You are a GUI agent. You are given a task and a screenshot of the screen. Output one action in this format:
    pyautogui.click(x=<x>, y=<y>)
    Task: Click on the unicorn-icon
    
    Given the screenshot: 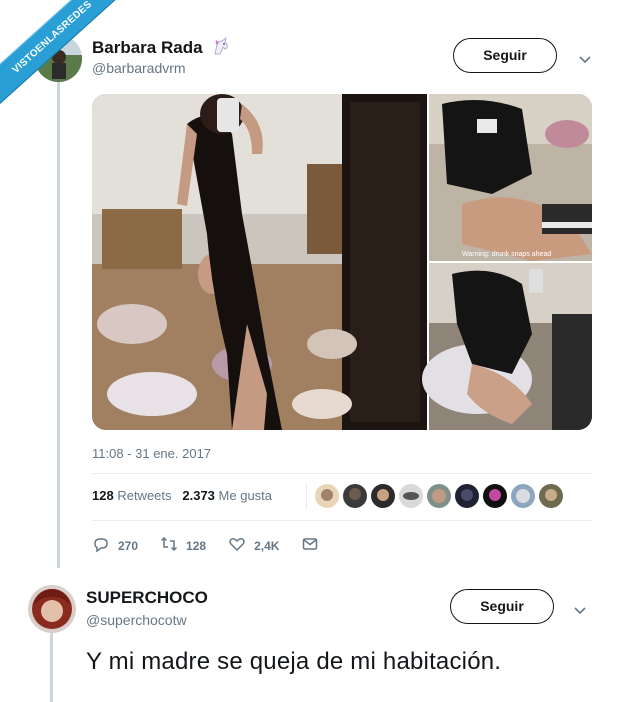 What is the action you would take?
    pyautogui.click(x=221, y=48)
    